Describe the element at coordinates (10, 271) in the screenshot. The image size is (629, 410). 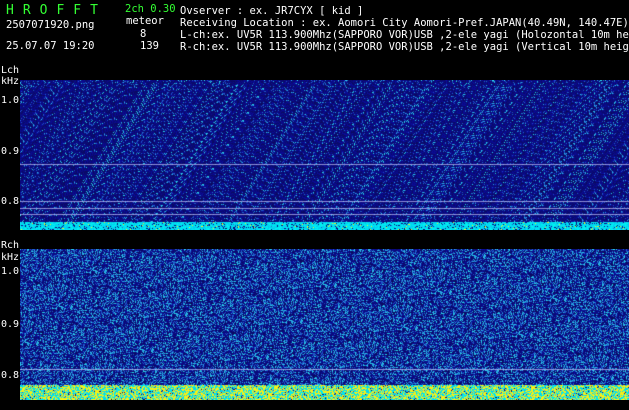
I see `rch-tick-1-0: 1.0` at that location.